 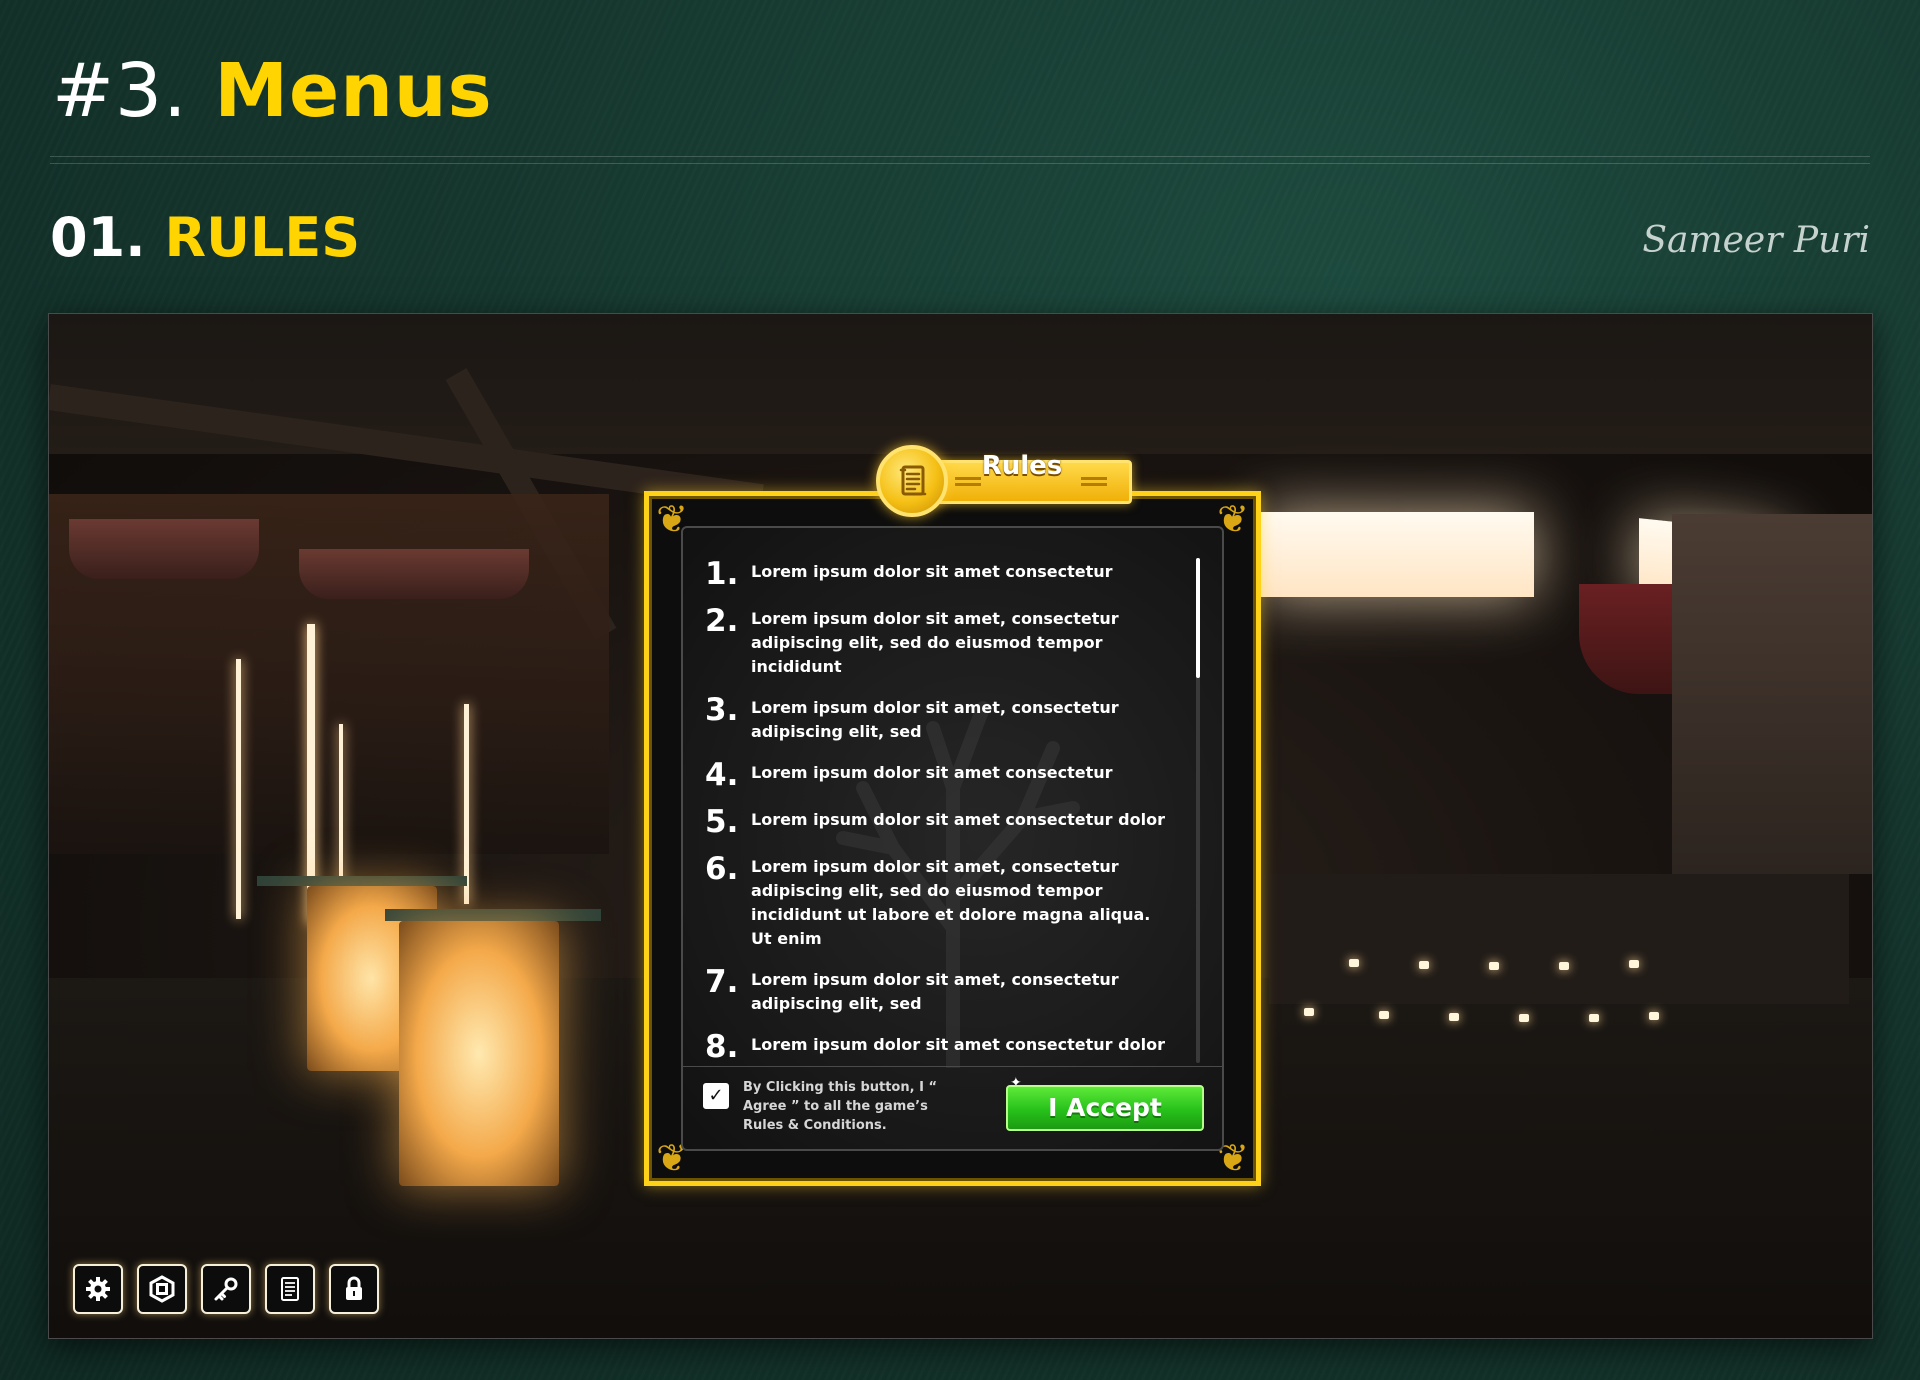 I want to click on author-signature: Sameer Puri, so click(x=1756, y=240).